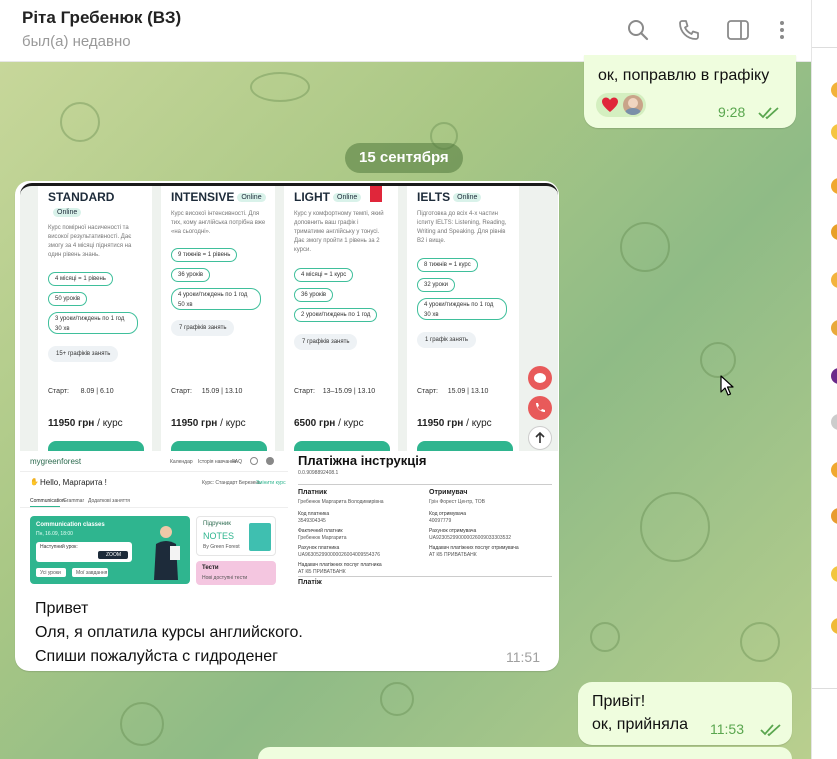 The width and height of the screenshot is (837, 759). What do you see at coordinates (221, 547) in the screenshot?
I see `notes-sub: By Green Forest` at bounding box center [221, 547].